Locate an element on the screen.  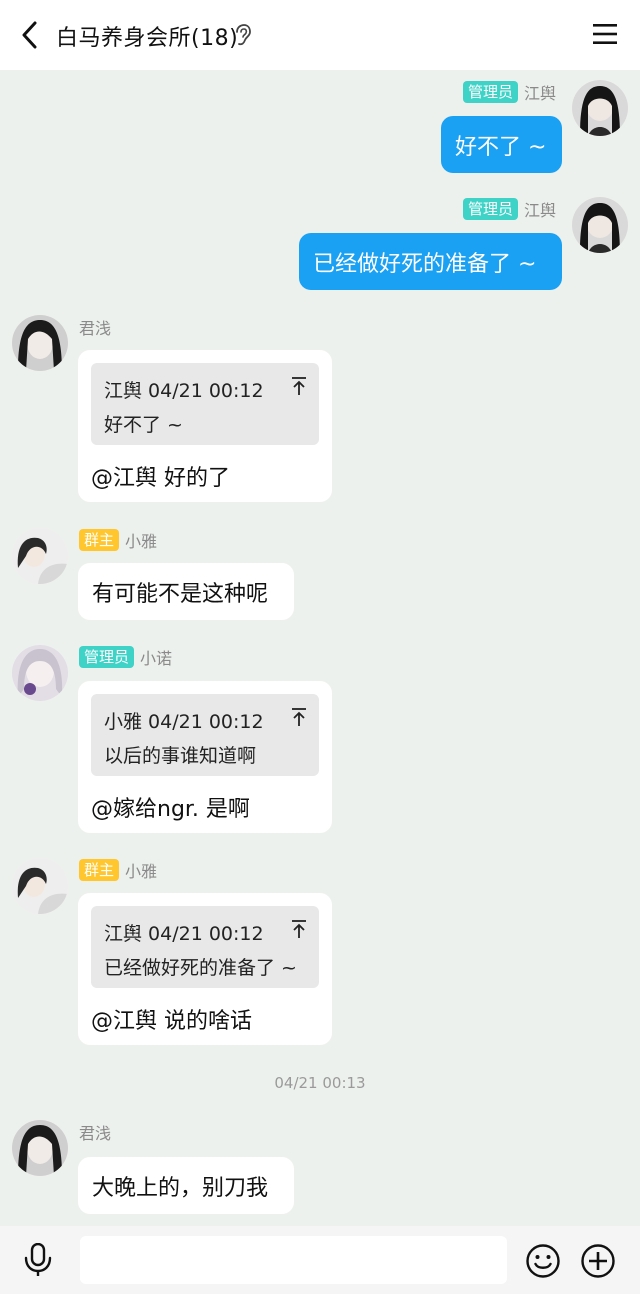
message-bubble: 大晚上的，别刀我 is located at coordinates (186, 1185).